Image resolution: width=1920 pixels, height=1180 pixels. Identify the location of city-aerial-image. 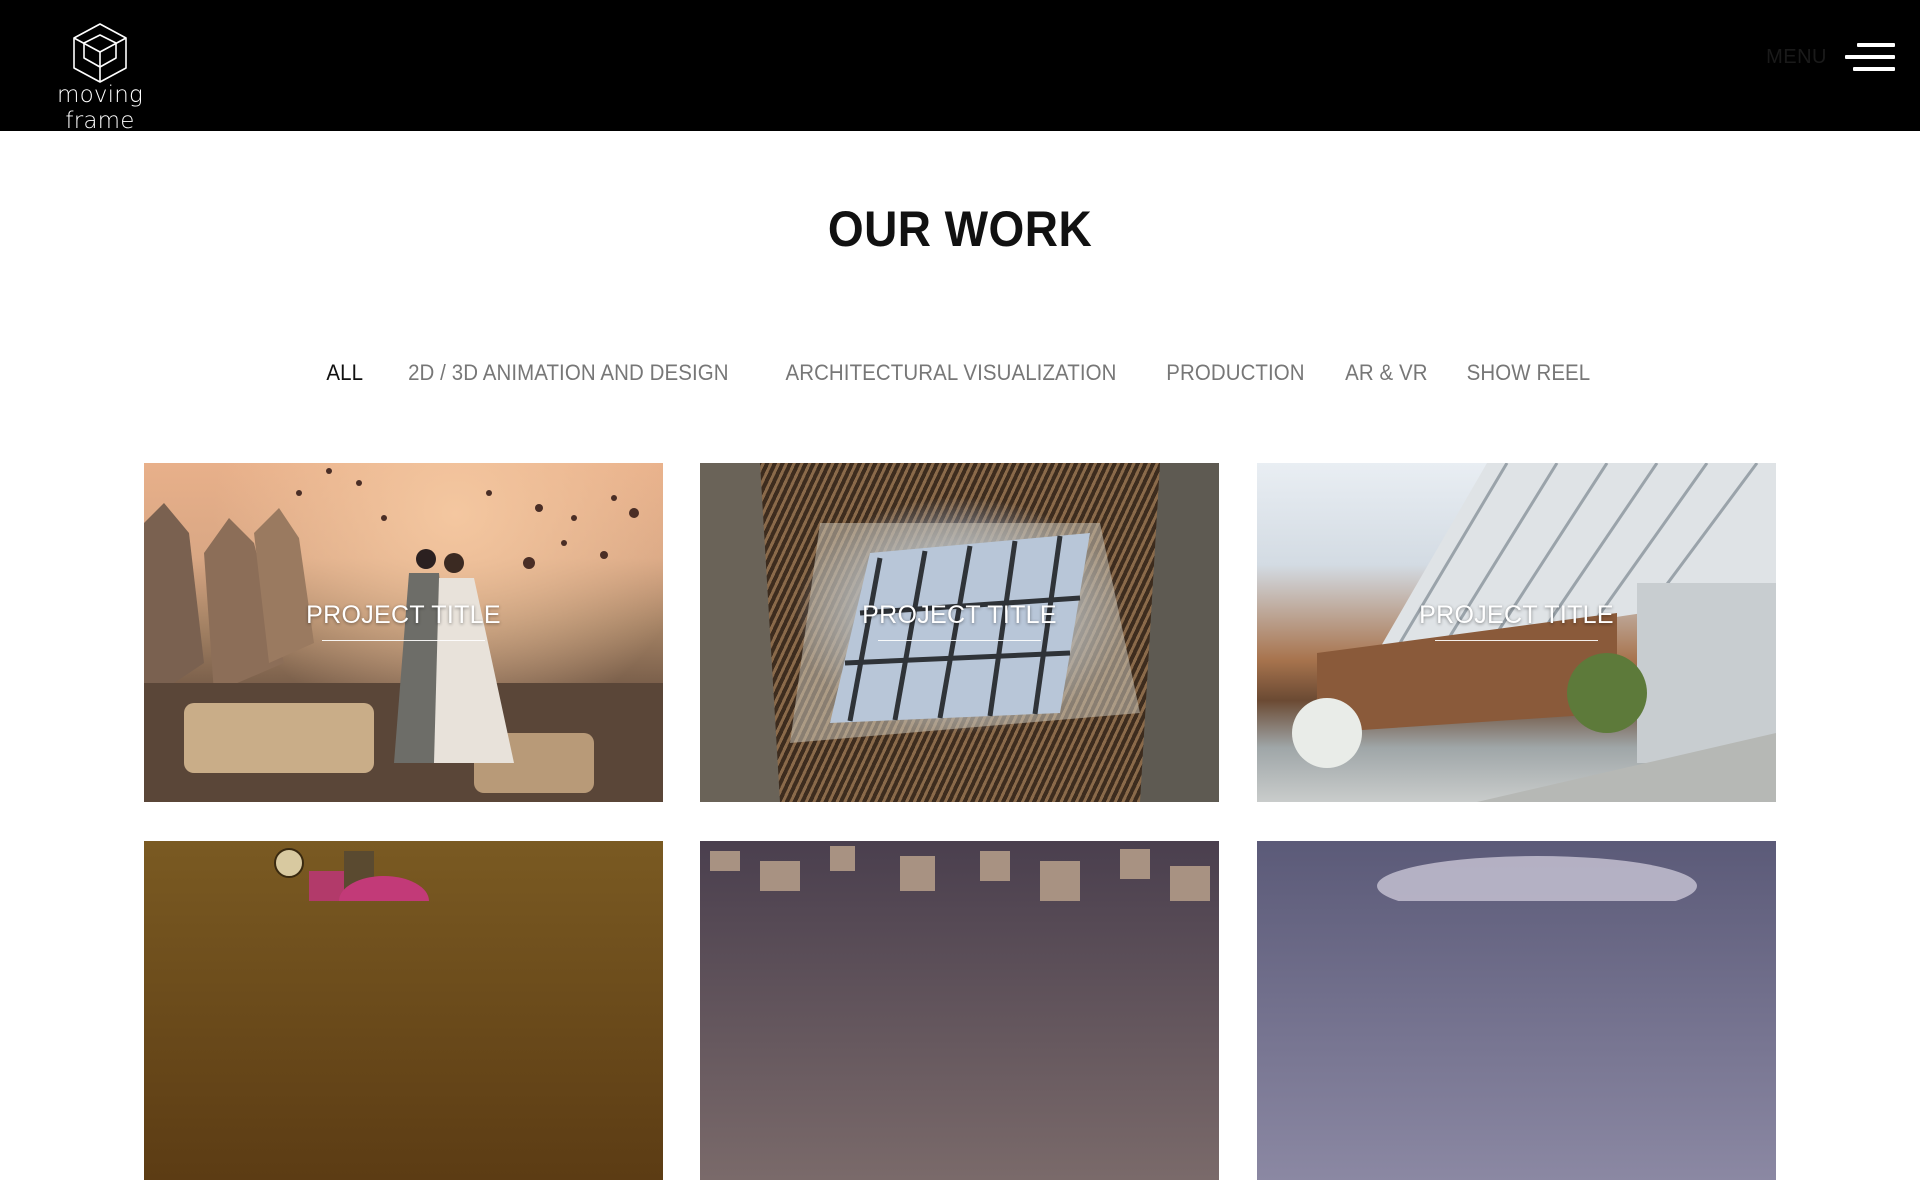
(960, 873).